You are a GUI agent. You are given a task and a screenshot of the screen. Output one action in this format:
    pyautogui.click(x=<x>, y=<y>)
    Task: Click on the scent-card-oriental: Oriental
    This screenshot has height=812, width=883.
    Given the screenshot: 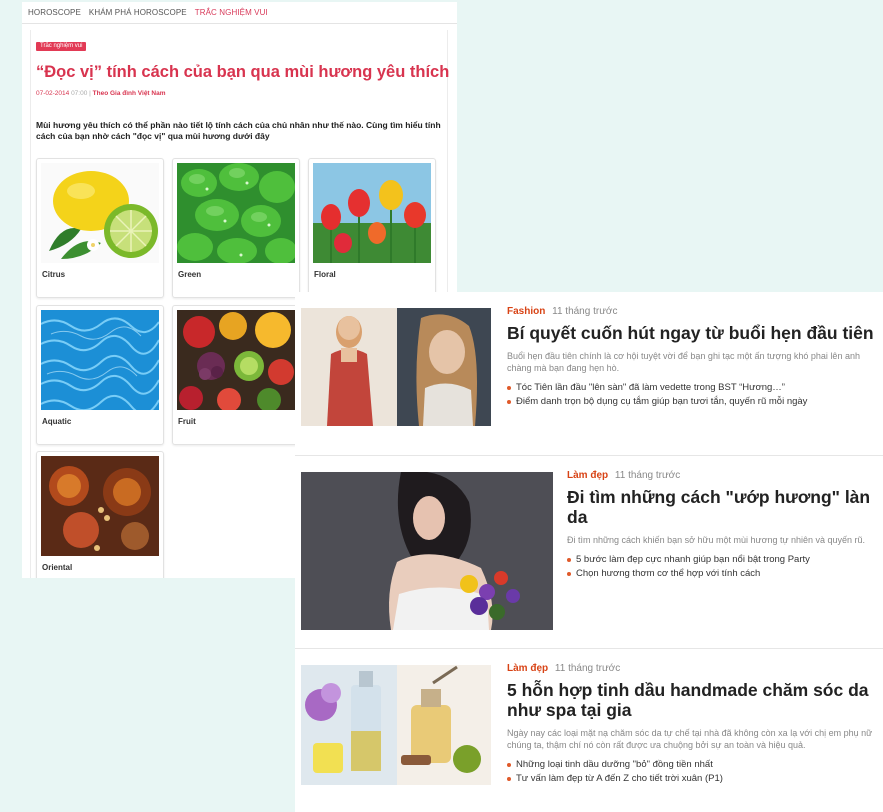 What is the action you would take?
    pyautogui.click(x=100, y=514)
    